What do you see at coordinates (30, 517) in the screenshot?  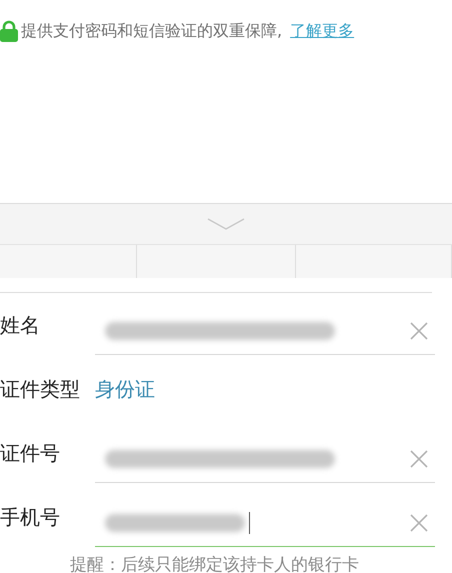 I see `field-label: 手机号` at bounding box center [30, 517].